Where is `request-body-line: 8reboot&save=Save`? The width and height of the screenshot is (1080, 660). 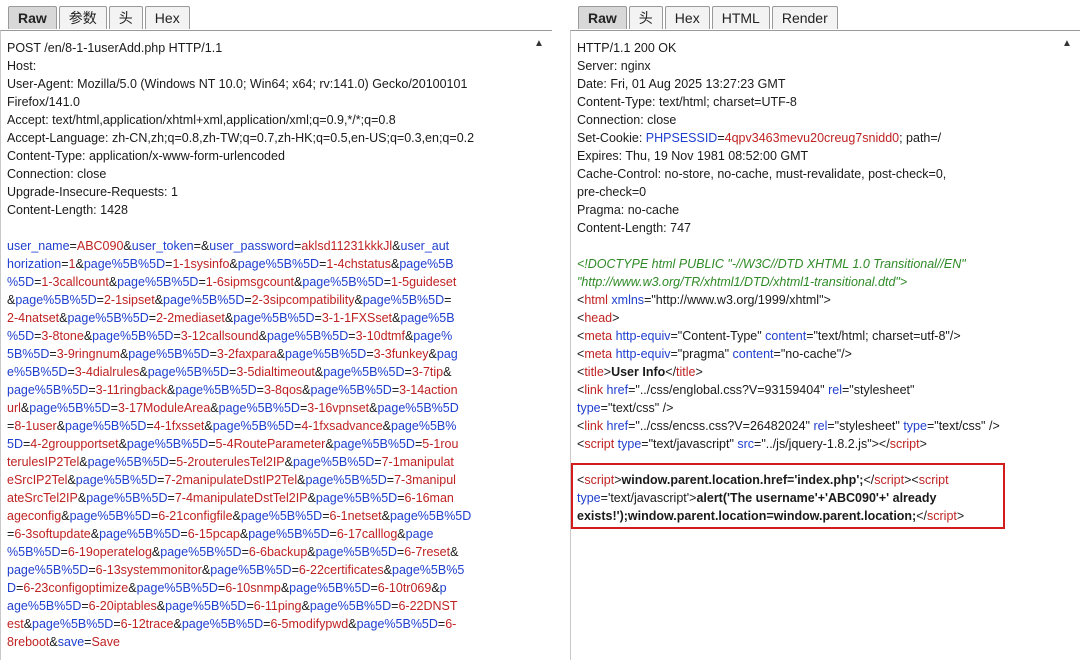
request-body-line: 8reboot&save=Save is located at coordinates (63, 642).